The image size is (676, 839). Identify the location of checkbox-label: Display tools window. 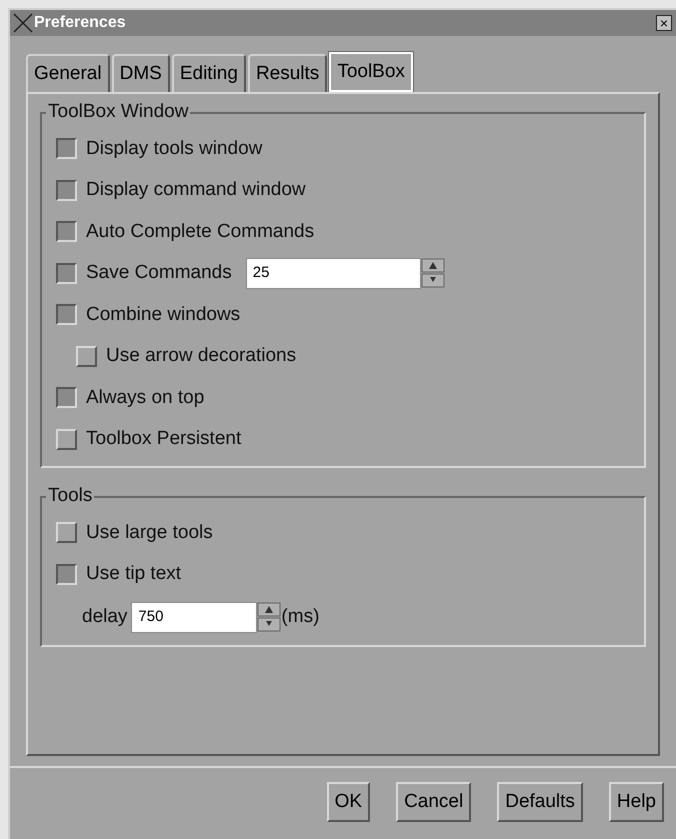
(174, 148).